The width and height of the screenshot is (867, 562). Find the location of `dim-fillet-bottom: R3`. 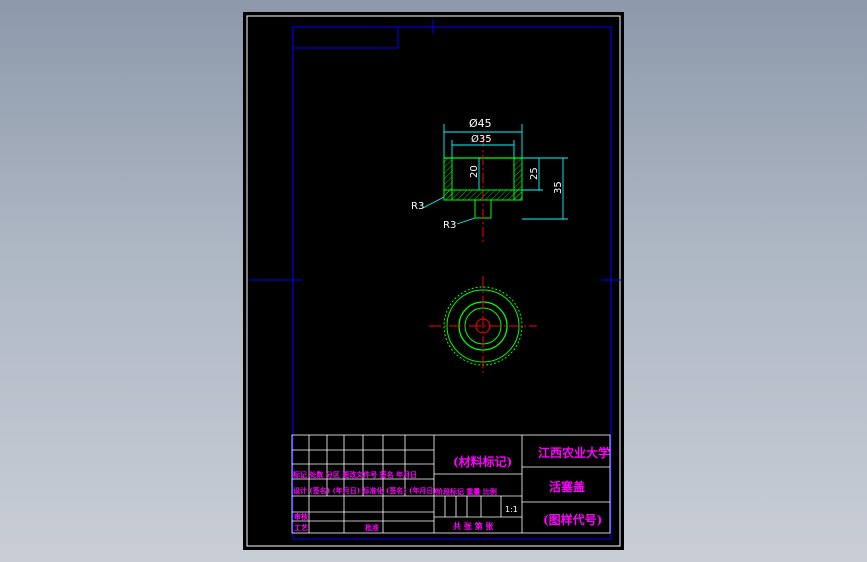

dim-fillet-bottom: R3 is located at coordinates (449, 225).